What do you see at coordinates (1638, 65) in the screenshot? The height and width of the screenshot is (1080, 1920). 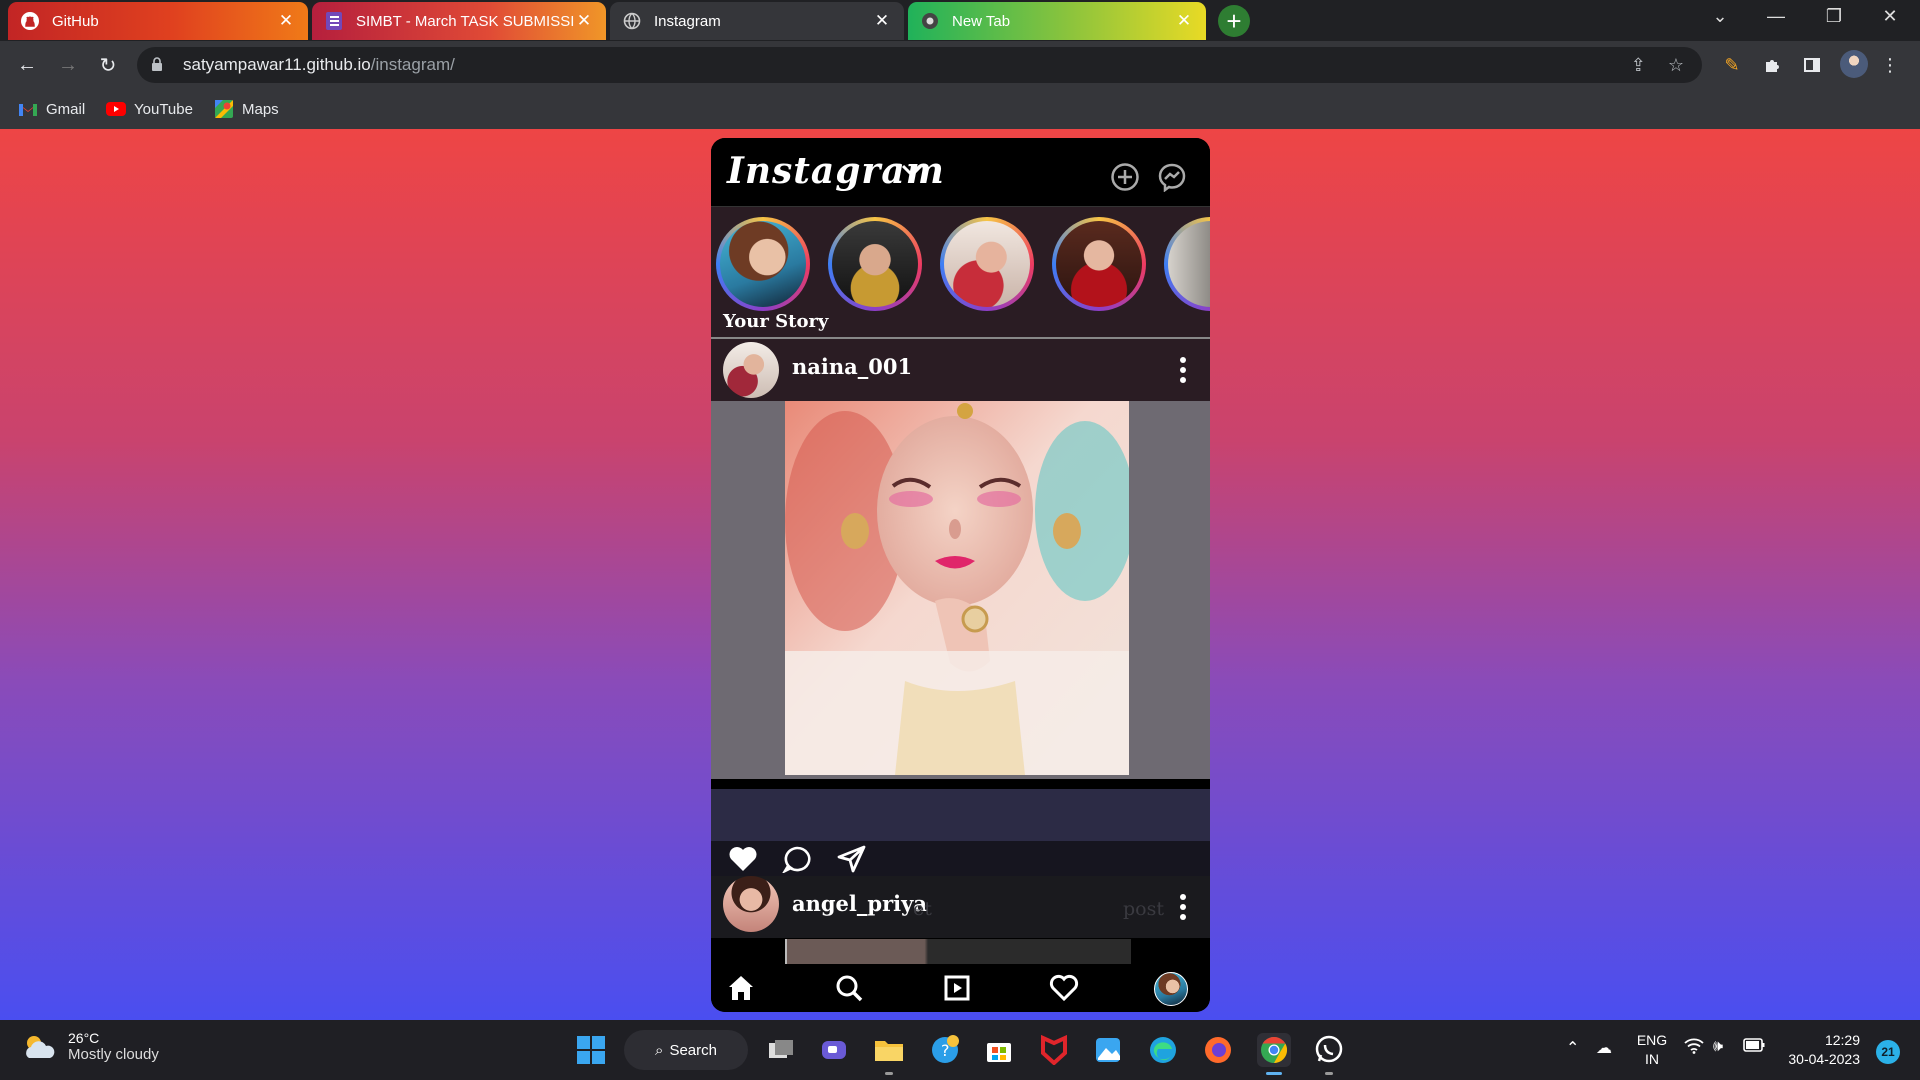 I see `share-page-icon: ⇪` at bounding box center [1638, 65].